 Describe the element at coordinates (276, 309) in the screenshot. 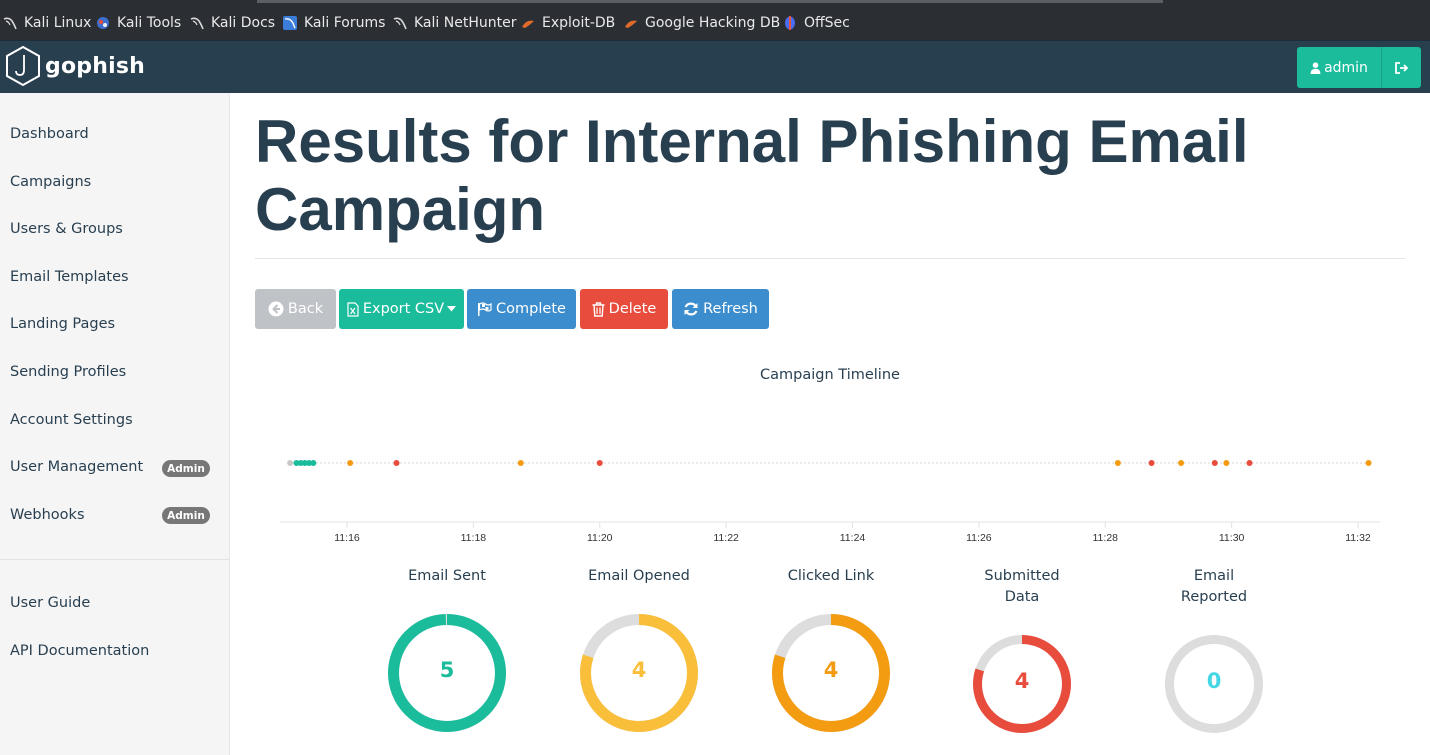

I see `arrow-circle-left-icon` at that location.